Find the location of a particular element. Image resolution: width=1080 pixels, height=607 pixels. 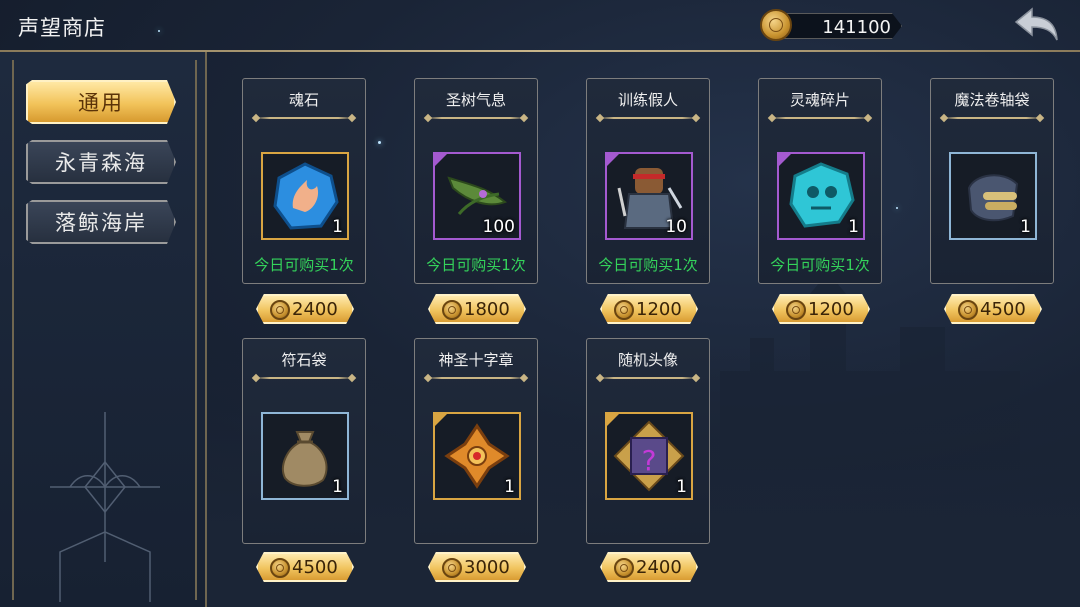

back-arrow-icon is located at coordinates (1036, 24).